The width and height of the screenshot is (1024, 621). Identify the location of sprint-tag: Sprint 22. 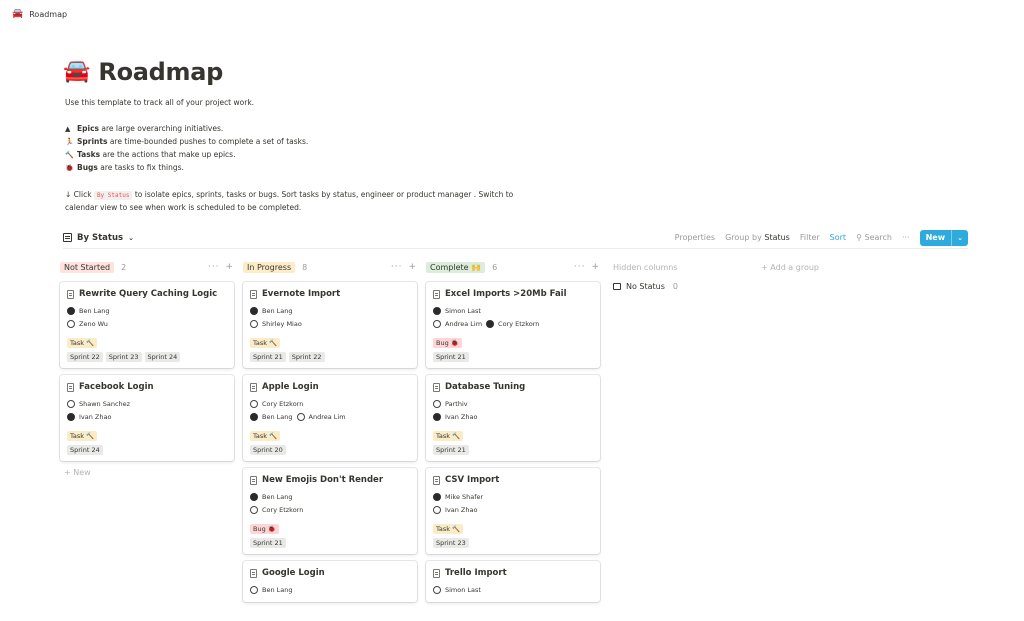
(85, 357).